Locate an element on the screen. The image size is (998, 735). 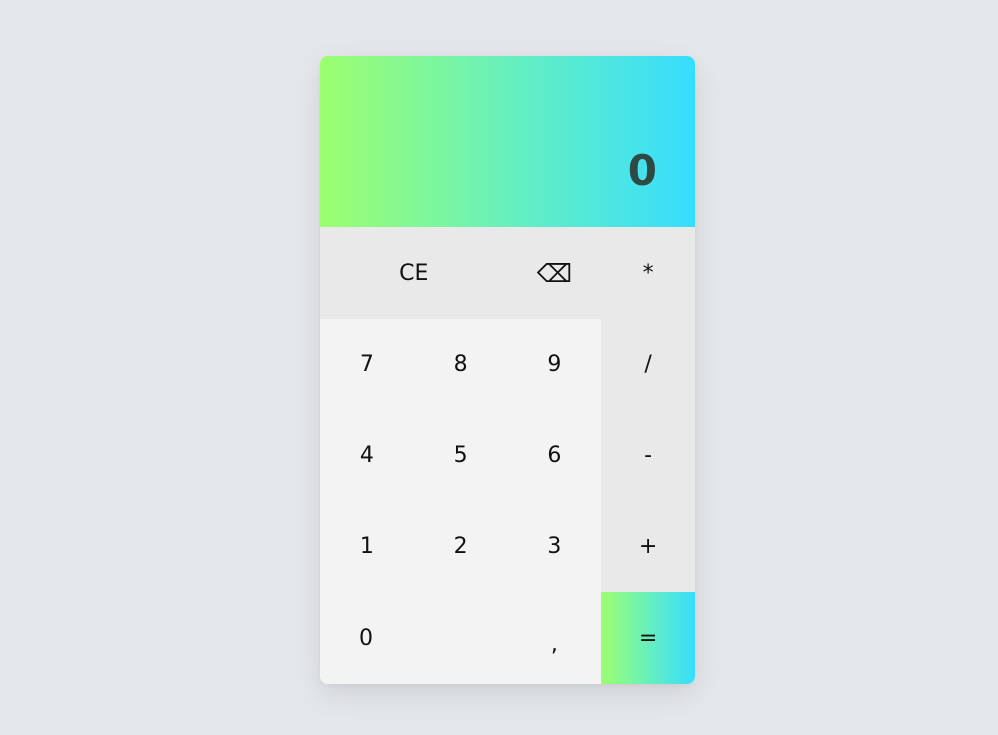
divide-button: / is located at coordinates (648, 364).